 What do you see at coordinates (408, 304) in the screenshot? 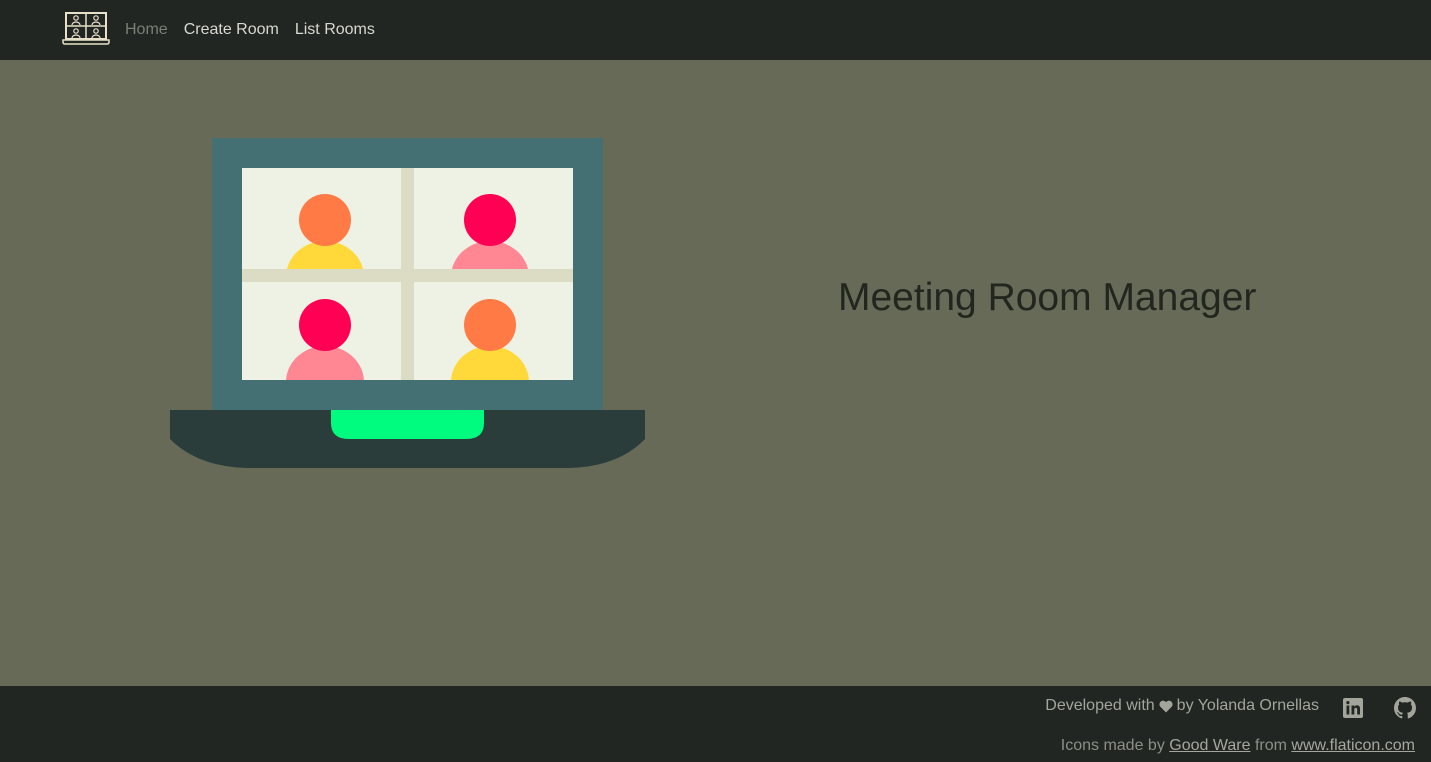
I see `video-call-laptop-illustration` at bounding box center [408, 304].